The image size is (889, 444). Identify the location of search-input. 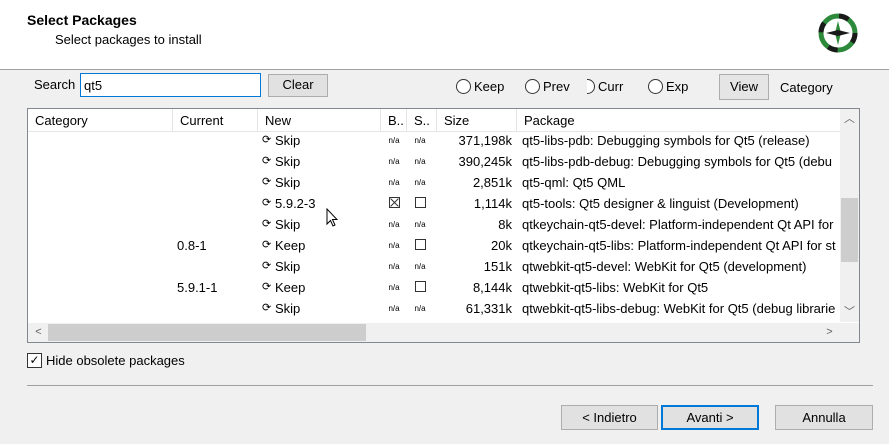
(170, 85).